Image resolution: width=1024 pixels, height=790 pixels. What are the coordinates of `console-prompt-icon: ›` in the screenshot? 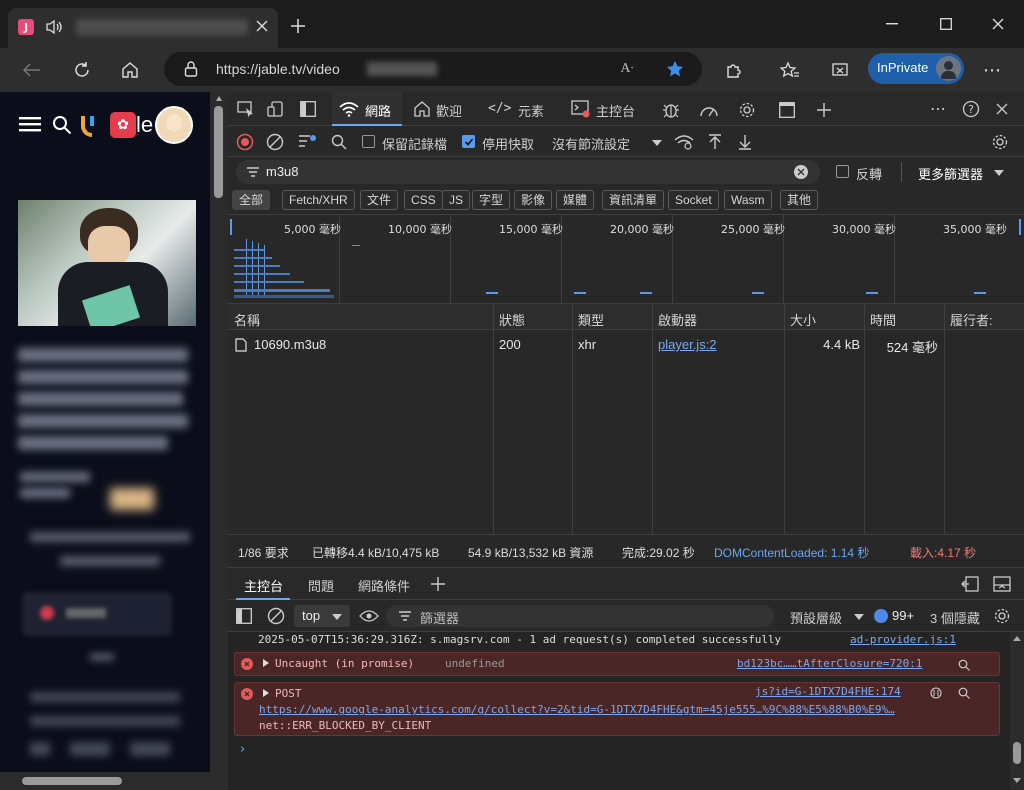 It's located at (242, 749).